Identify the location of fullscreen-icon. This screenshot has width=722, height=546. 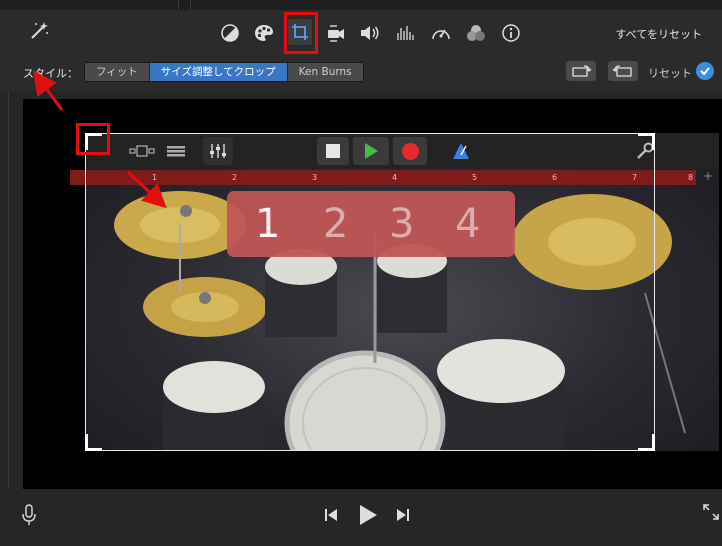
(711, 512).